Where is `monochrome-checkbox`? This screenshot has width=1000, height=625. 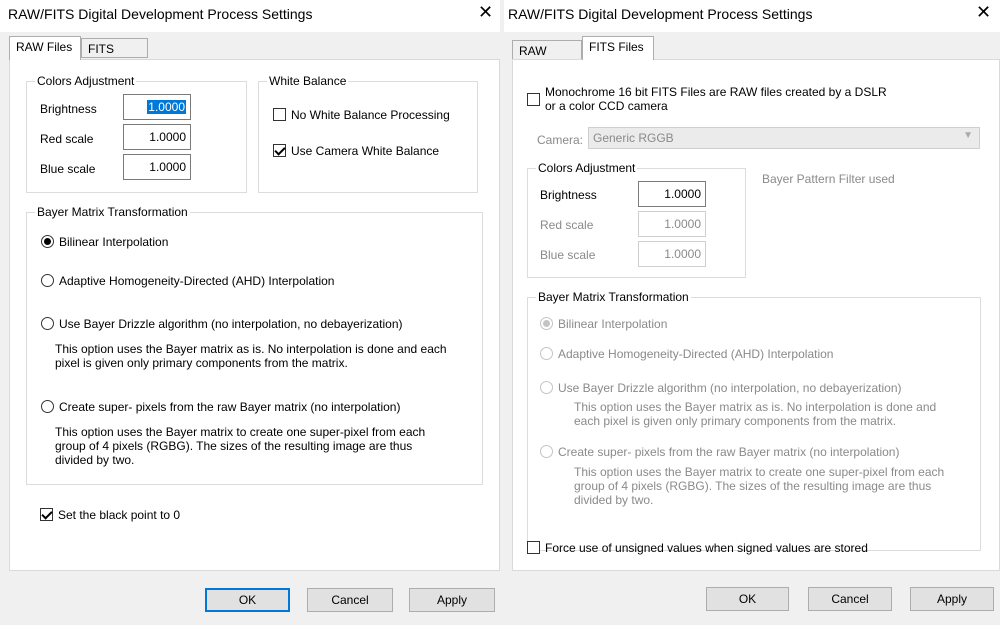 monochrome-checkbox is located at coordinates (533, 99).